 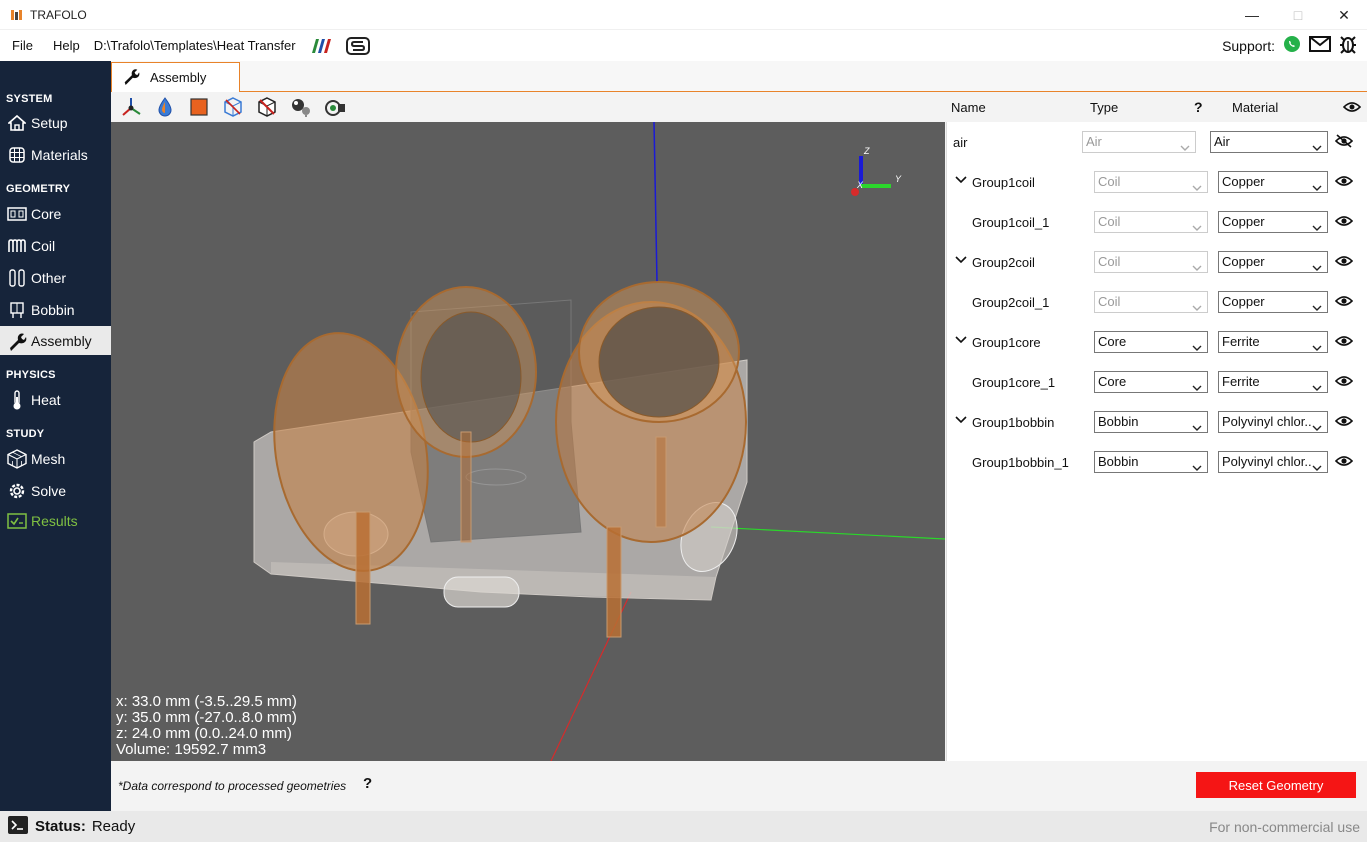 I want to click on sidebar-item-assembly: Assembly, so click(x=55, y=340).